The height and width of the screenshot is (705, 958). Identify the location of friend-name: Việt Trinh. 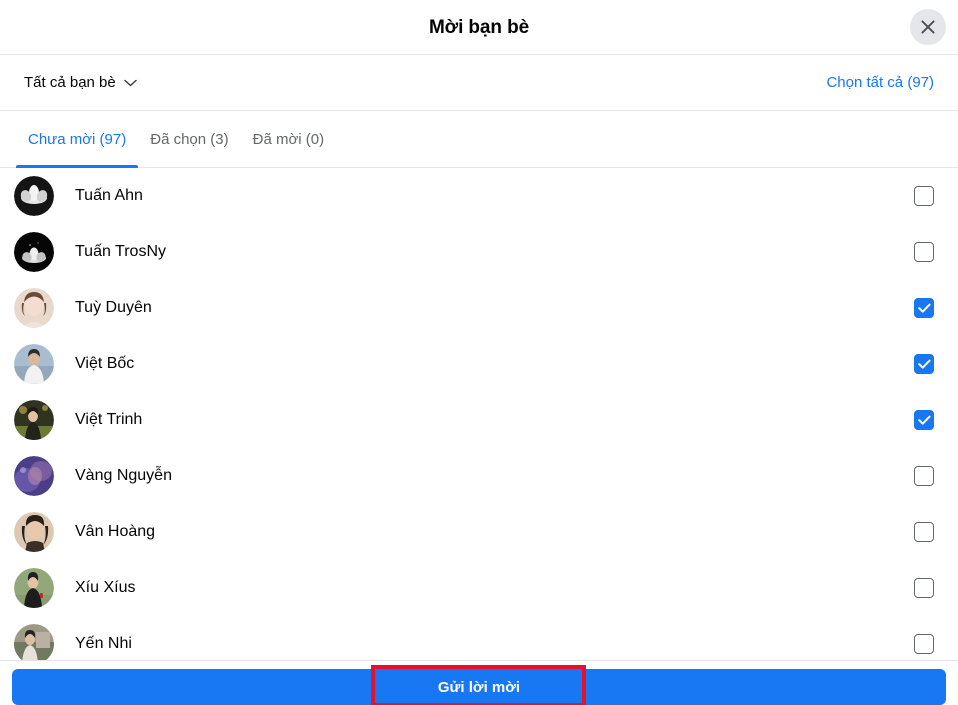
(109, 420).